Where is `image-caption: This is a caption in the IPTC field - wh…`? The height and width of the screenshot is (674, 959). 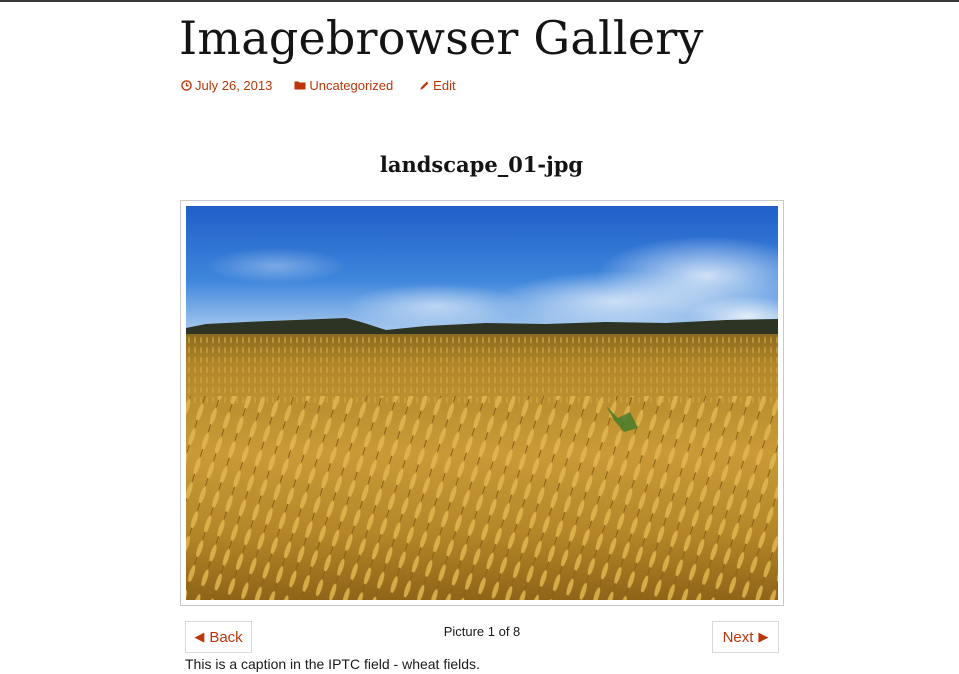 image-caption: This is a caption in the IPTC field - wh… is located at coordinates (332, 664).